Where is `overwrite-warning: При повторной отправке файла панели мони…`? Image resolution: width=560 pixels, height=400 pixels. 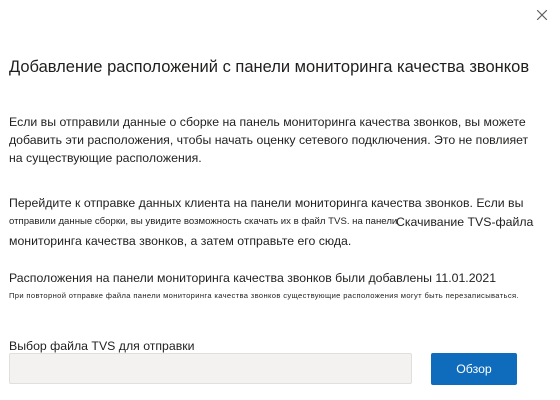
overwrite-warning: При повторной отправке файла панели мони… is located at coordinates (264, 295).